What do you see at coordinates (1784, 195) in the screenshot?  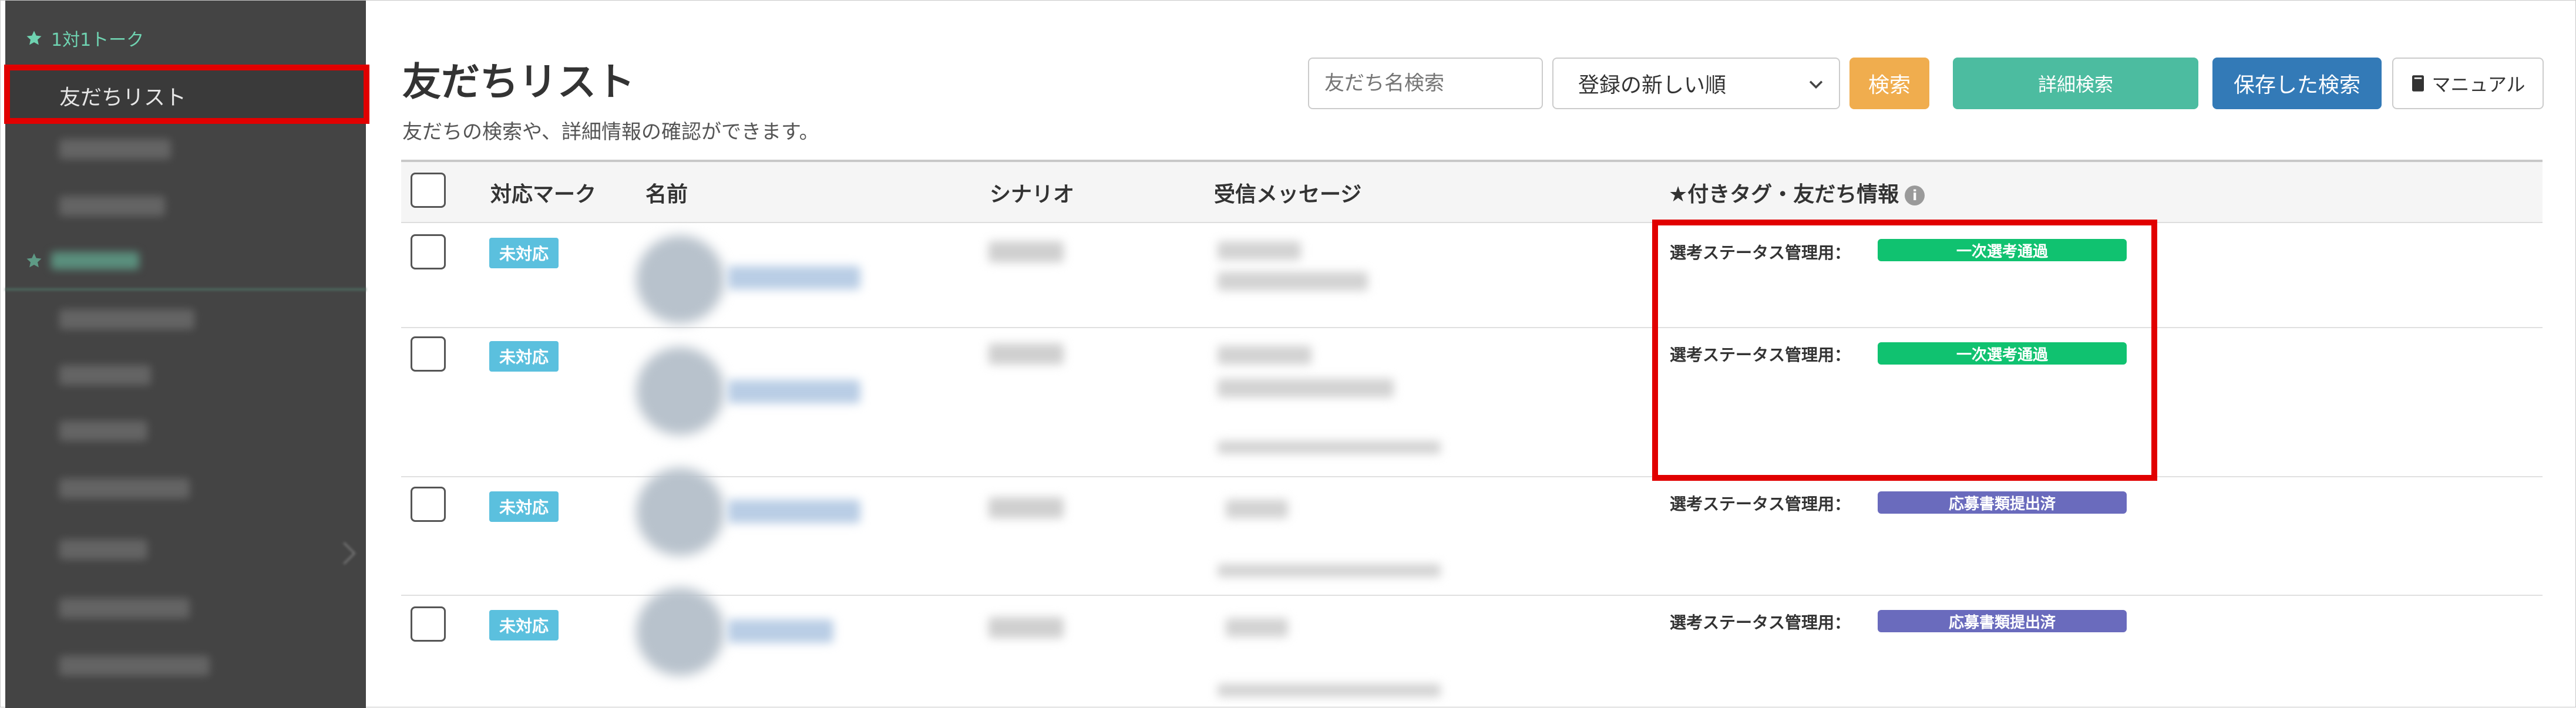 I see `column-header-tags-label: ★付きタグ・友だち情報` at bounding box center [1784, 195].